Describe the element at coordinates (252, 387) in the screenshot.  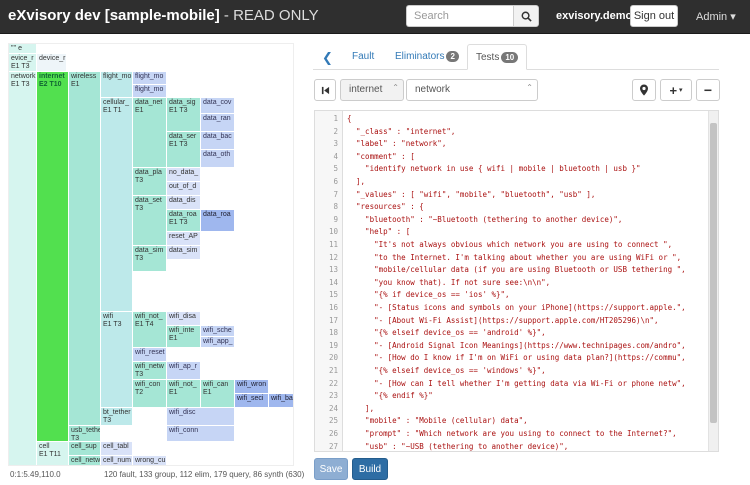
I see `tree-cell-wifi-wron: wifi_wron` at that location.